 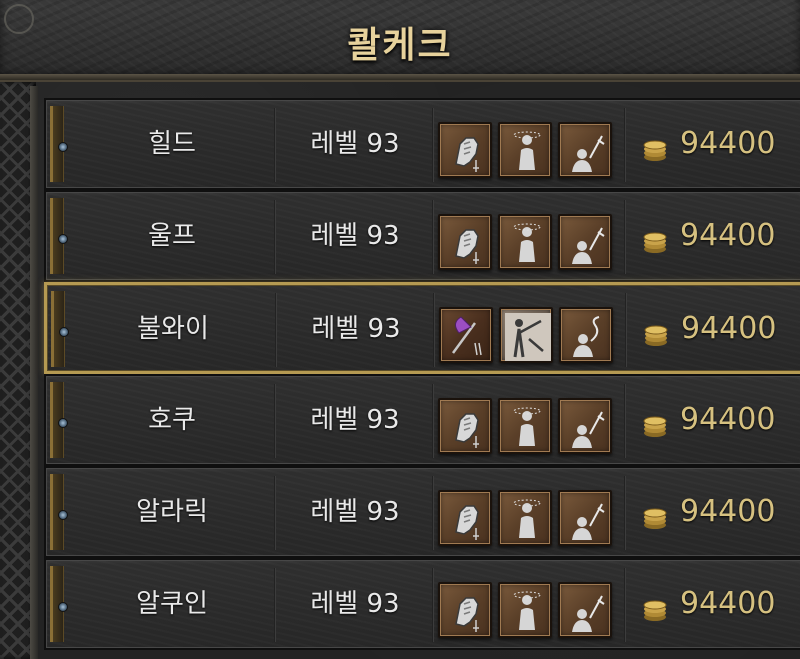 I want to click on header-bar: 콸케크, so click(x=400, y=41).